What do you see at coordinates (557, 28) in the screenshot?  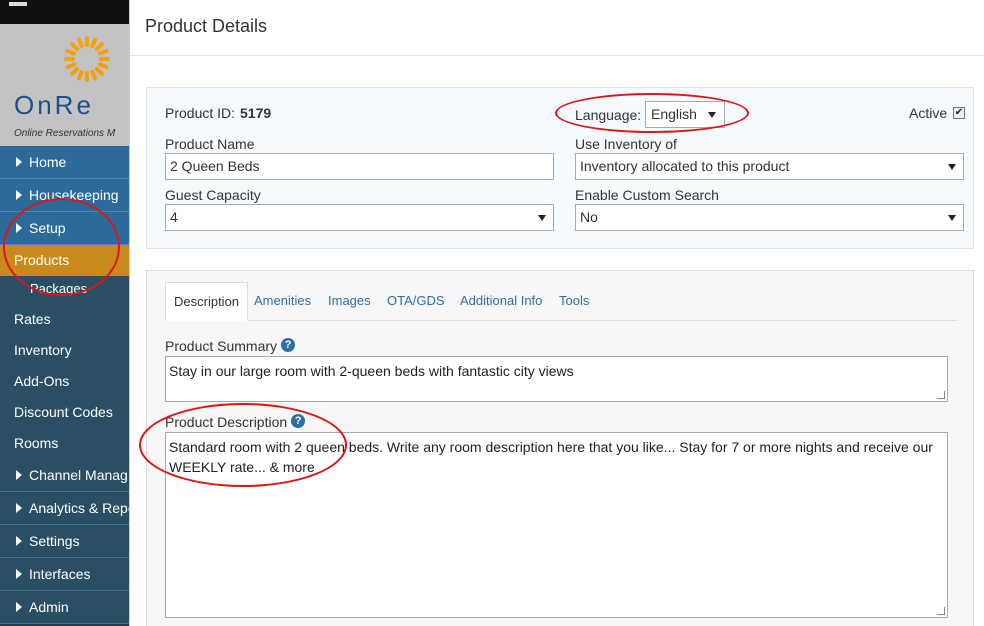 I see `modal-title: Product Details` at bounding box center [557, 28].